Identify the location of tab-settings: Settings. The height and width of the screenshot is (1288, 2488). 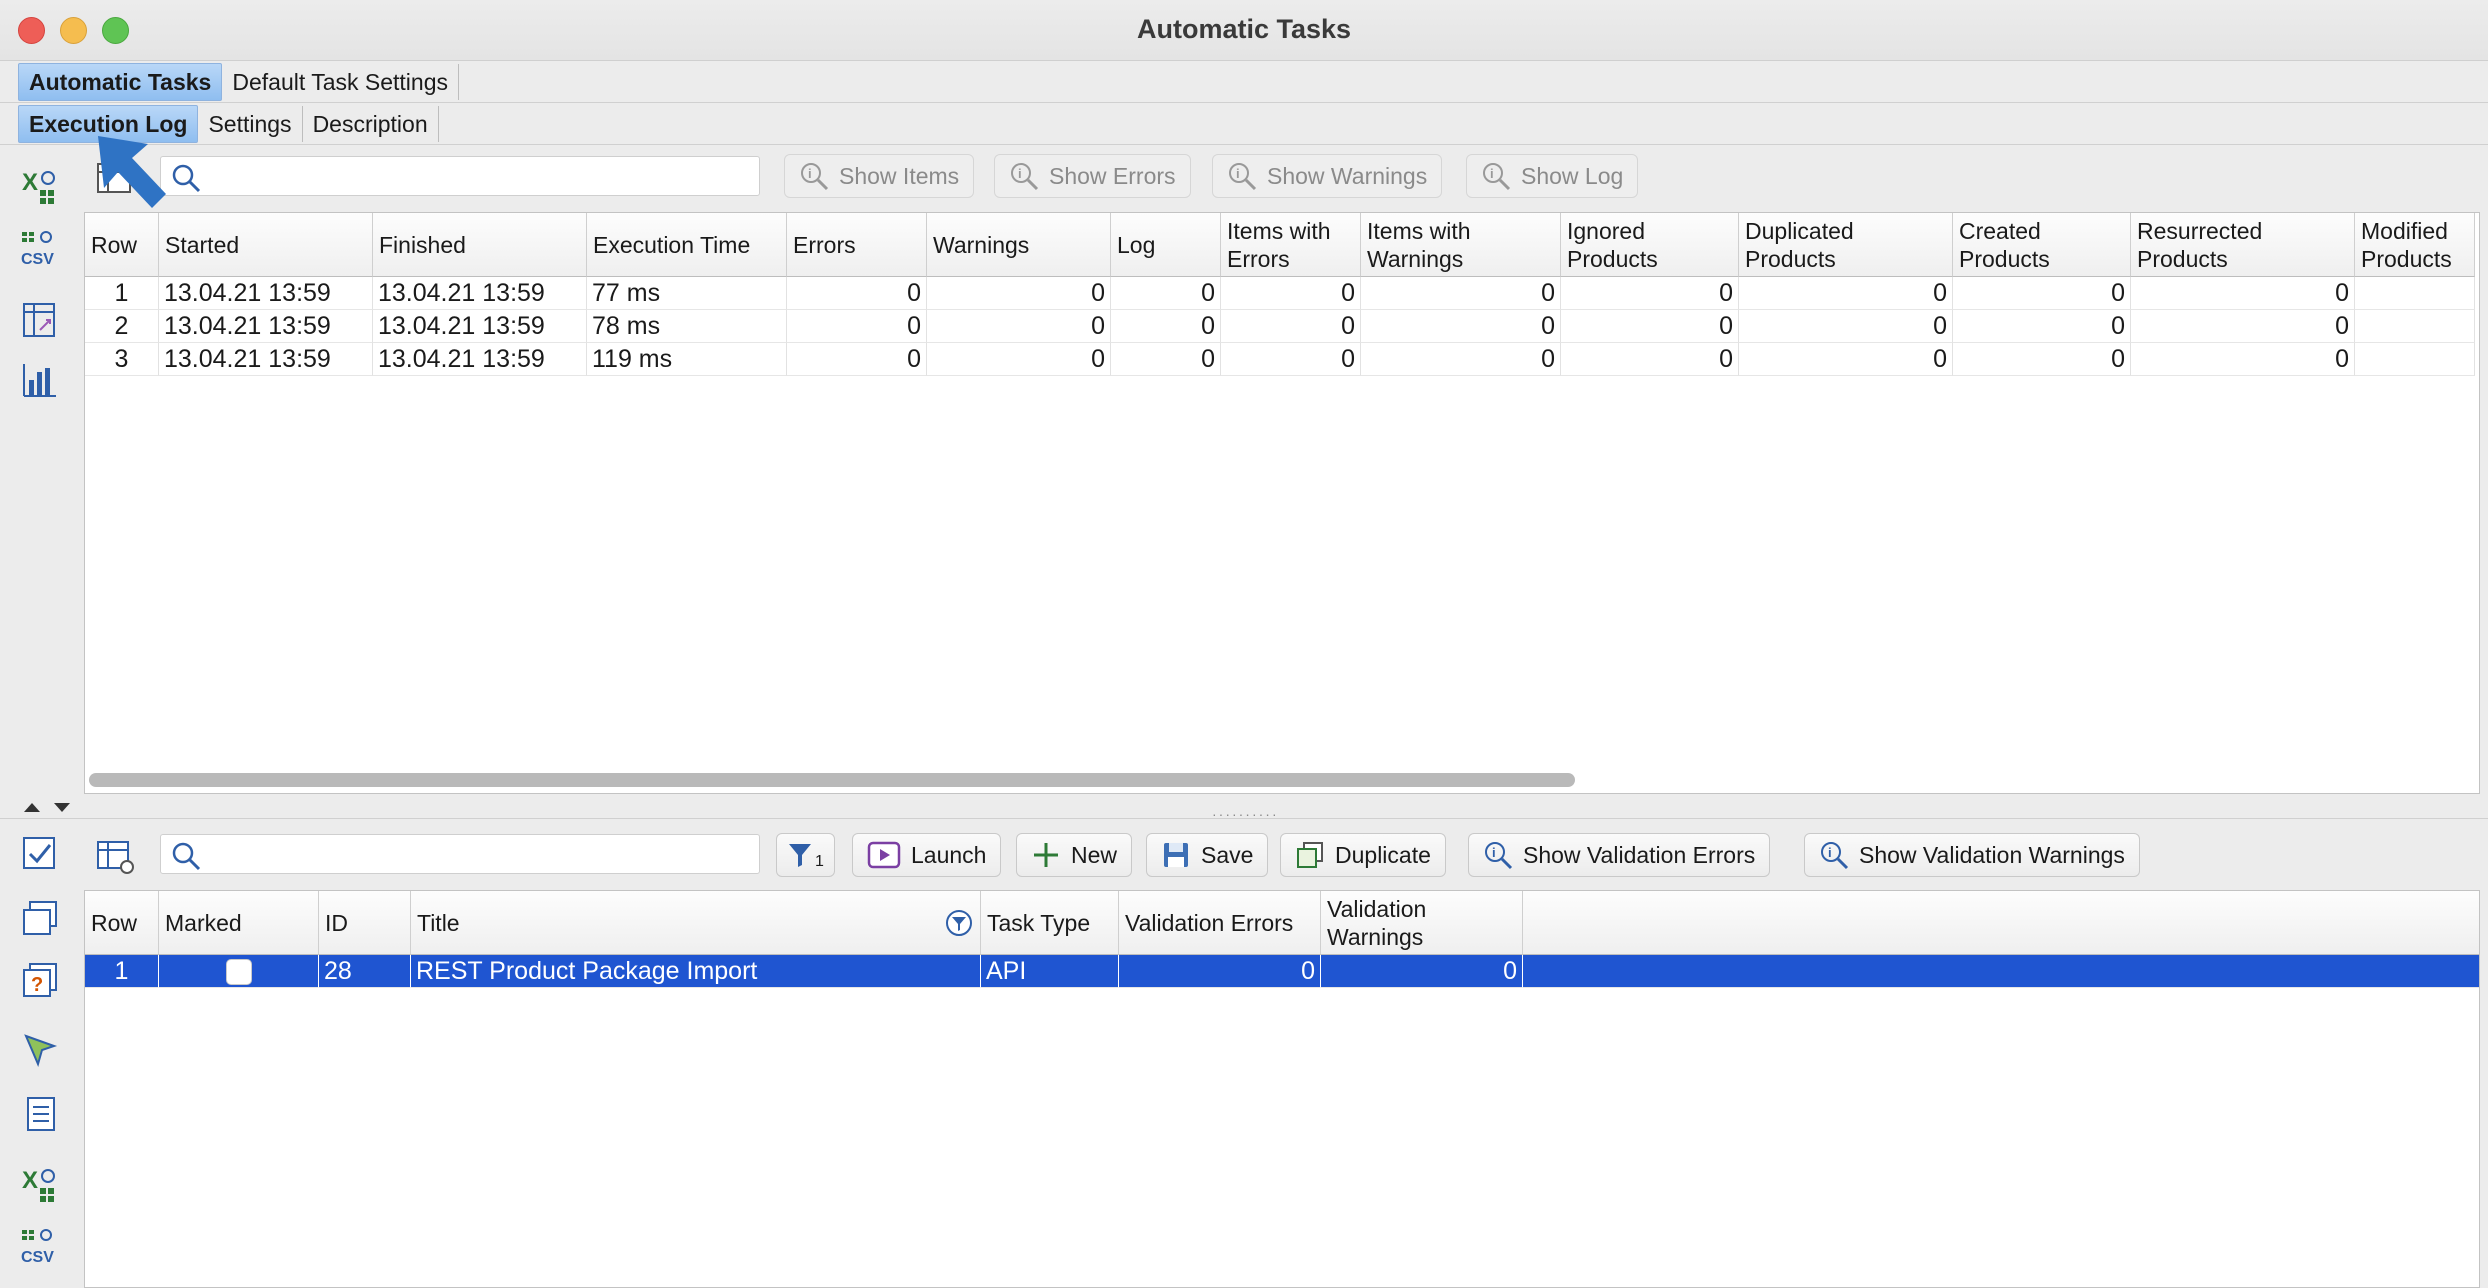
(250, 124).